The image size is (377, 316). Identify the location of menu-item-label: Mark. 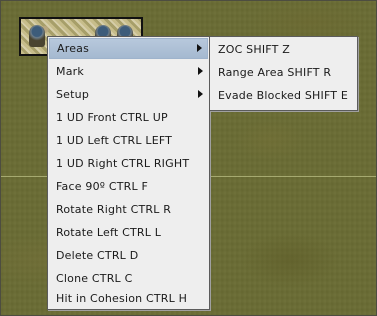
(70, 71).